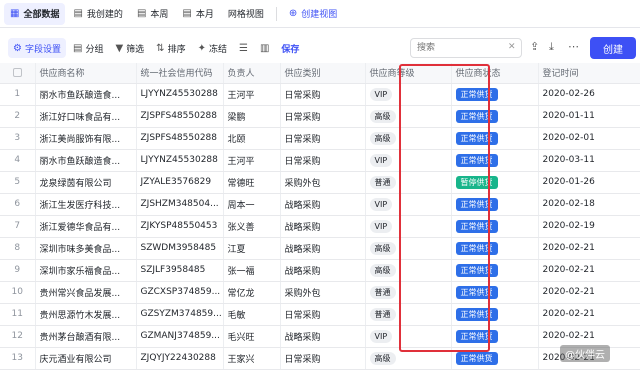 This screenshot has height=370, width=640. I want to click on date-cell: 2020-02-01, so click(589, 138).